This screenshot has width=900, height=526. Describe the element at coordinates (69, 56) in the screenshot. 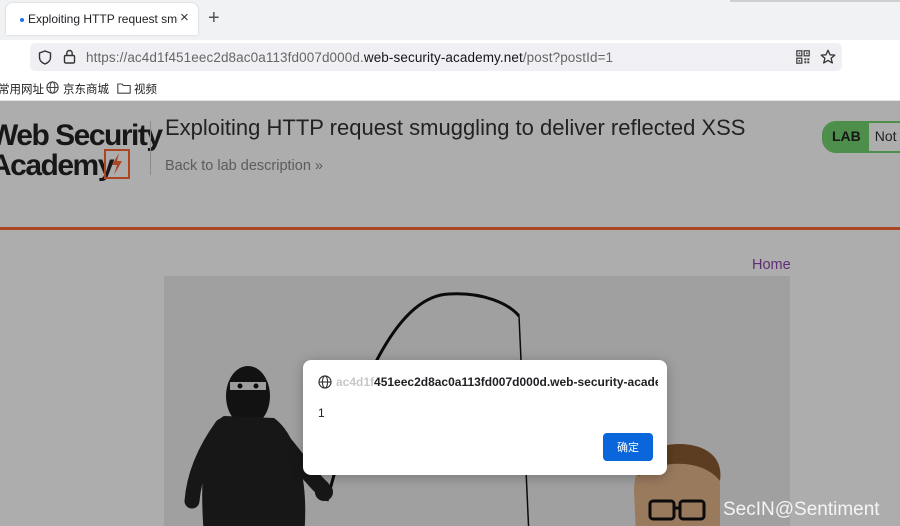

I see `lock-icon` at that location.